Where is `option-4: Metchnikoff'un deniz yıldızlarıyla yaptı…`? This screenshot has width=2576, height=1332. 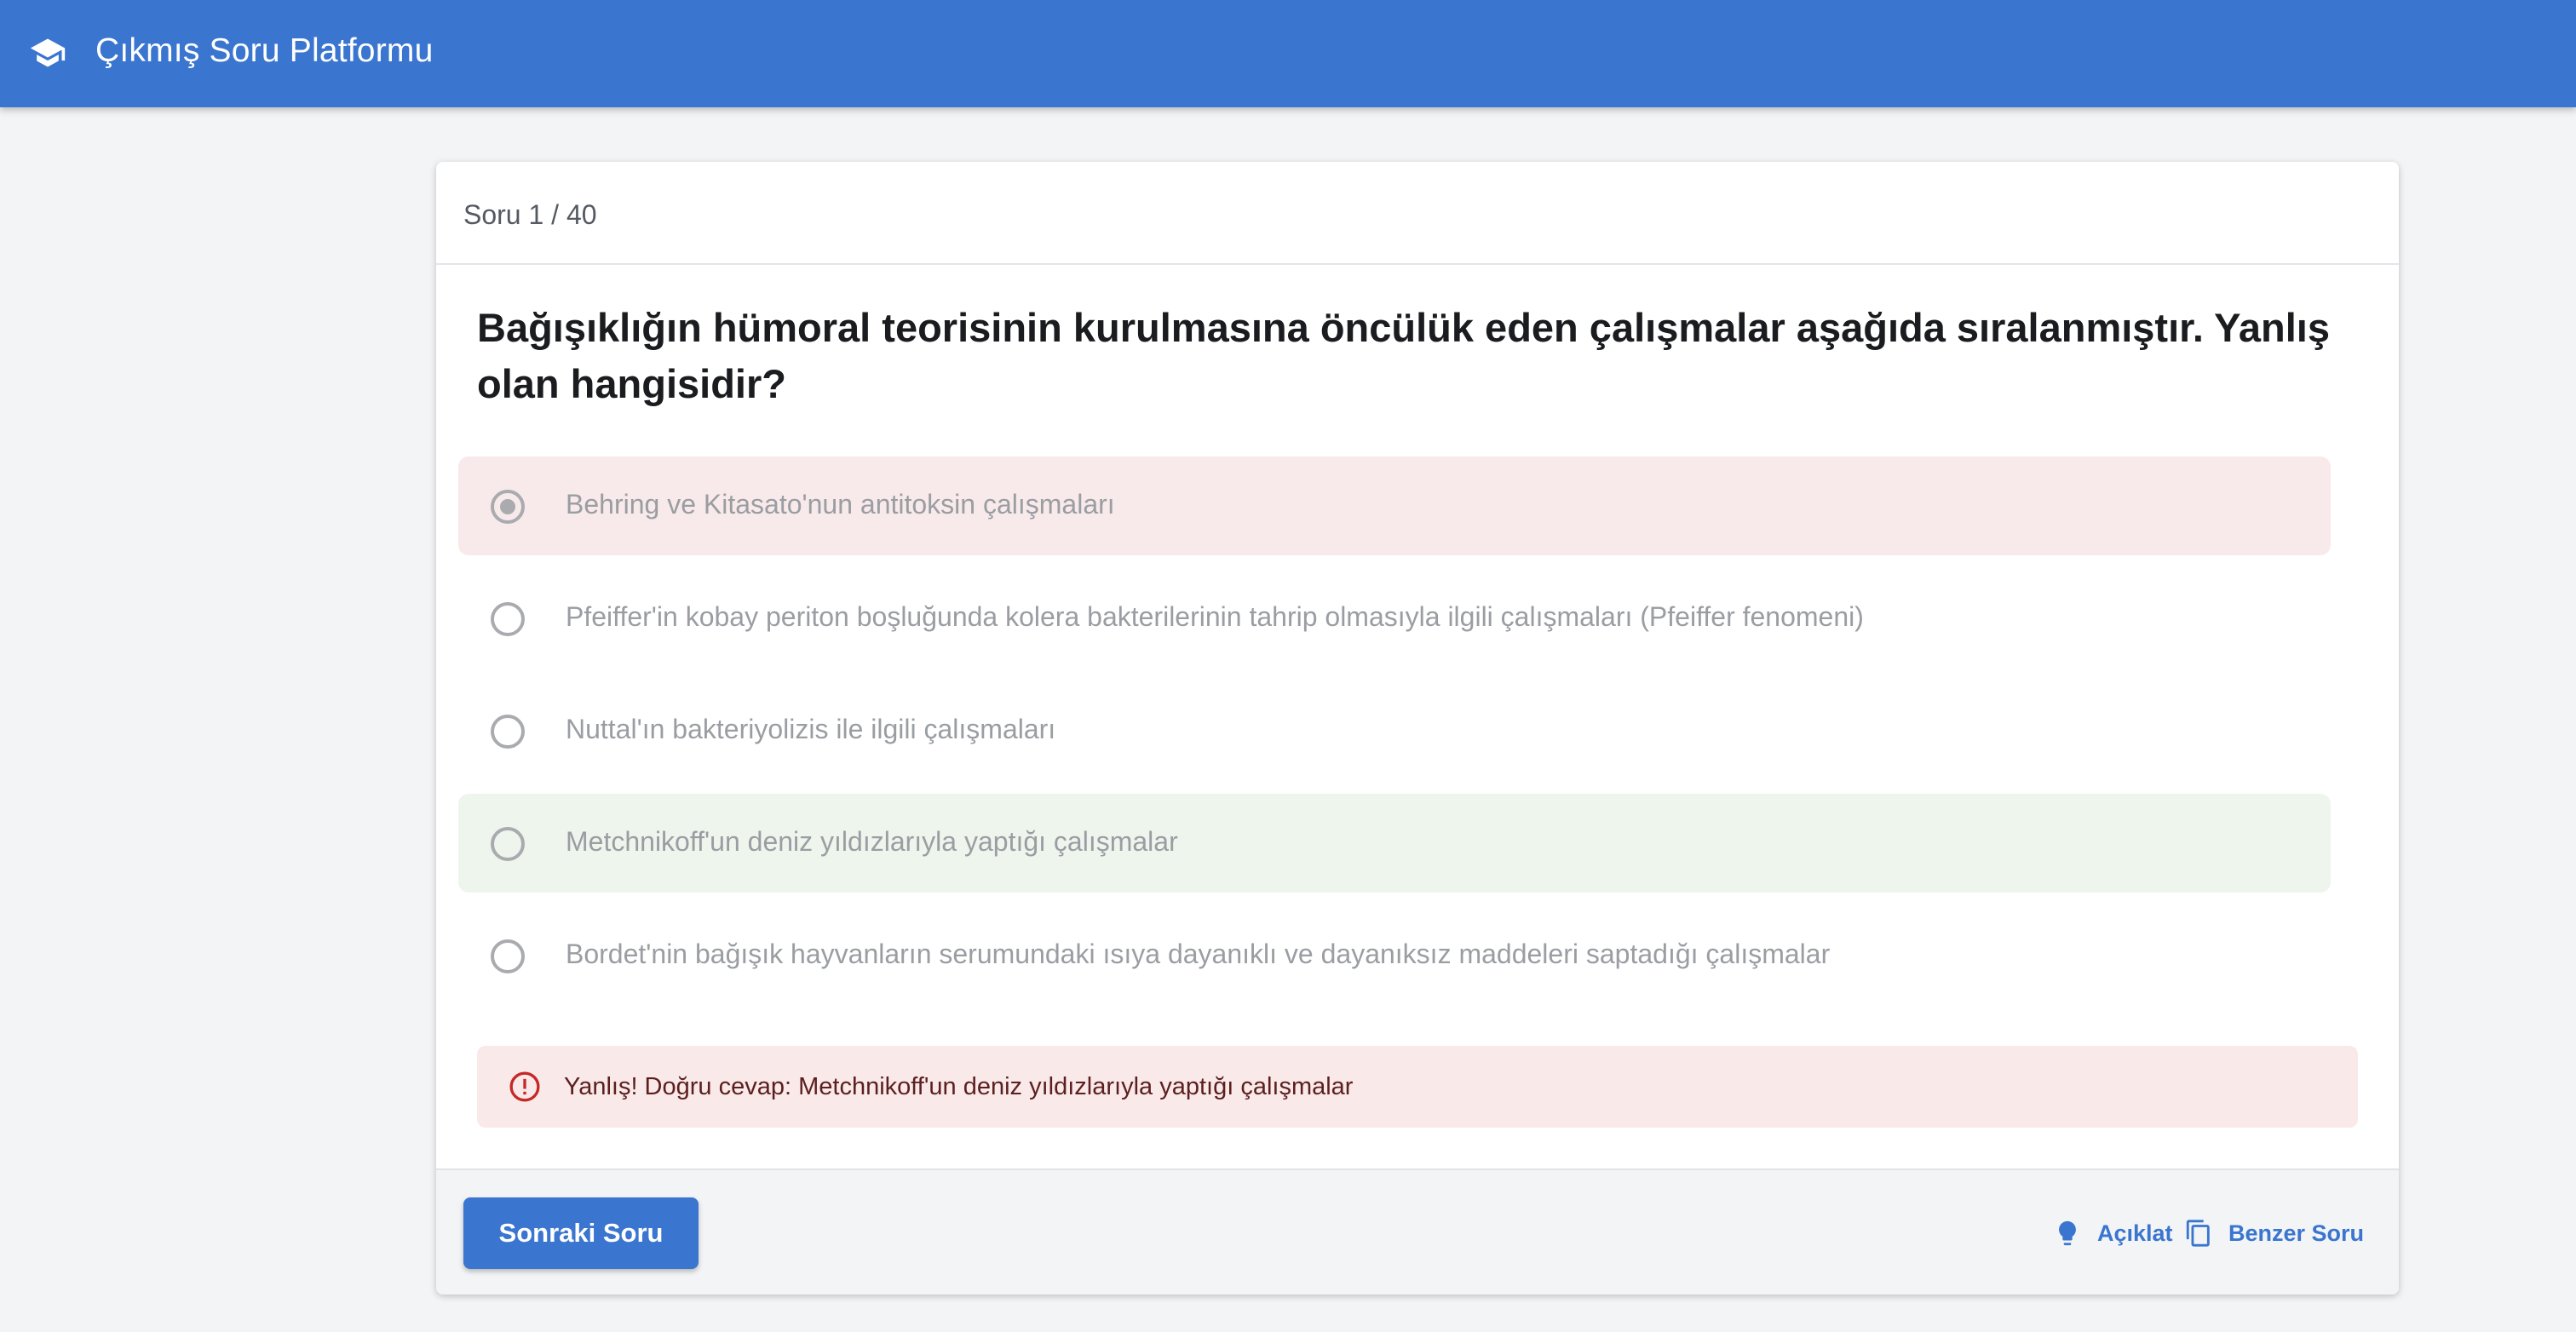 option-4: Metchnikoff'un deniz yıldızlarıyla yaptı… is located at coordinates (1395, 844).